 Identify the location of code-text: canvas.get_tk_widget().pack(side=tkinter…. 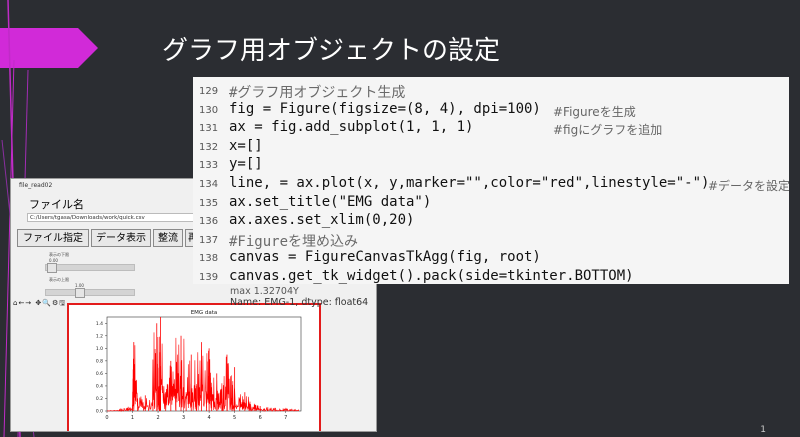
(431, 276).